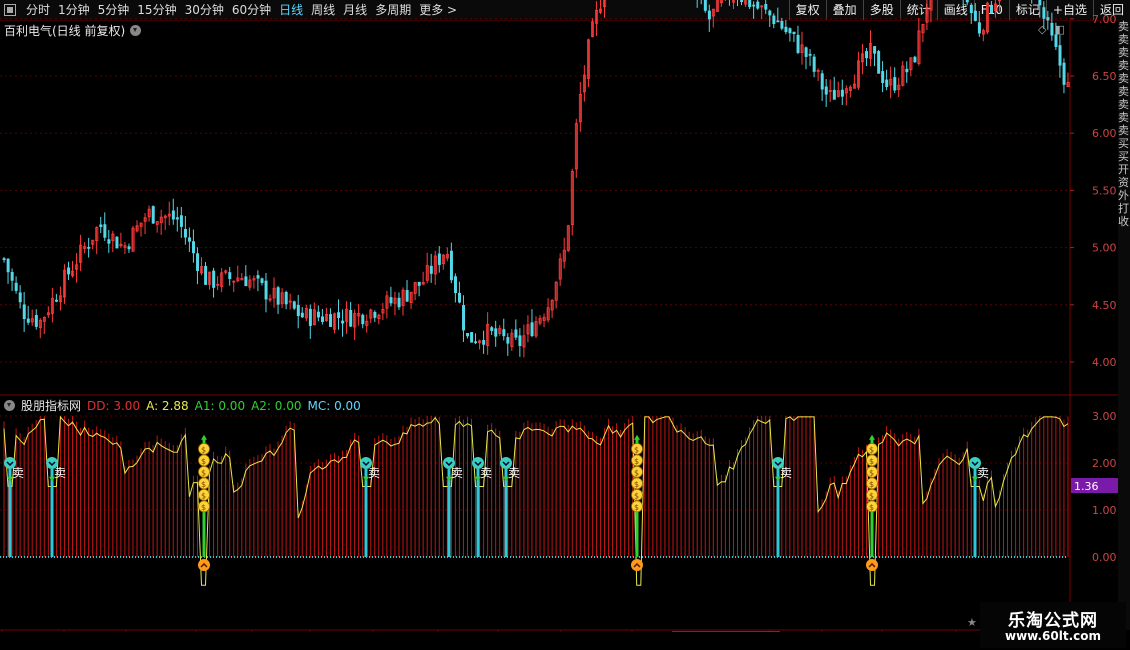 This screenshot has height=650, width=1130. What do you see at coordinates (1104, 133) in the screenshot?
I see `price-tick-label: 6.00` at bounding box center [1104, 133].